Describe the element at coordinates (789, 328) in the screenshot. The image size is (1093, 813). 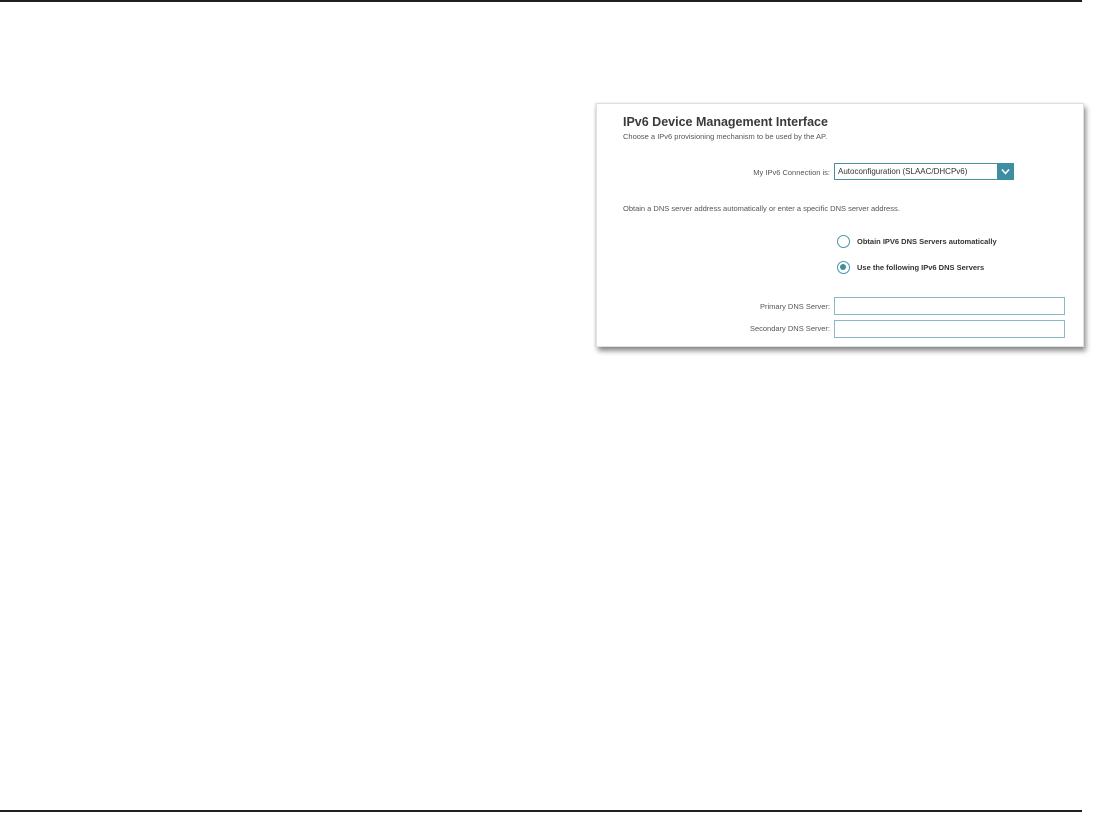
I see `secondary-dns-label: Secondary DNS Server:` at that location.